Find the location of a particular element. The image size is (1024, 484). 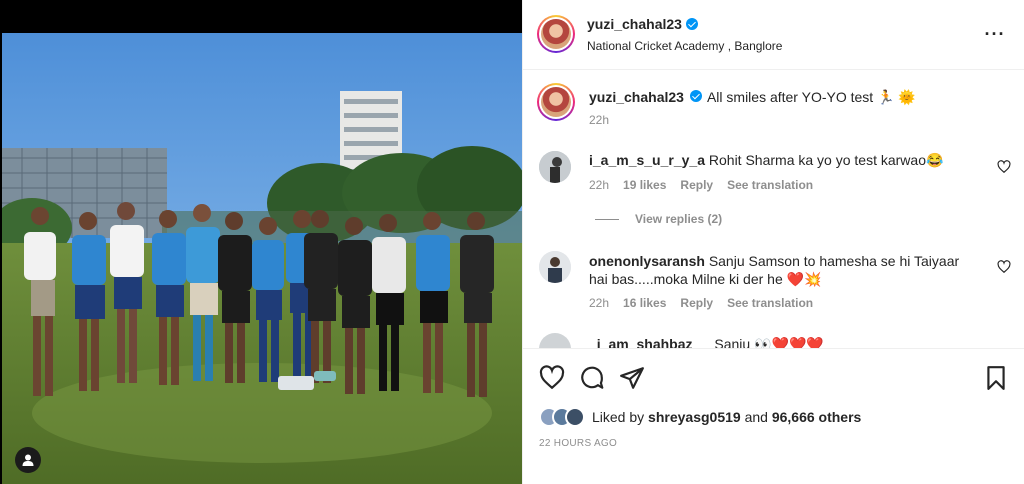

author-avatar is located at coordinates (556, 34).